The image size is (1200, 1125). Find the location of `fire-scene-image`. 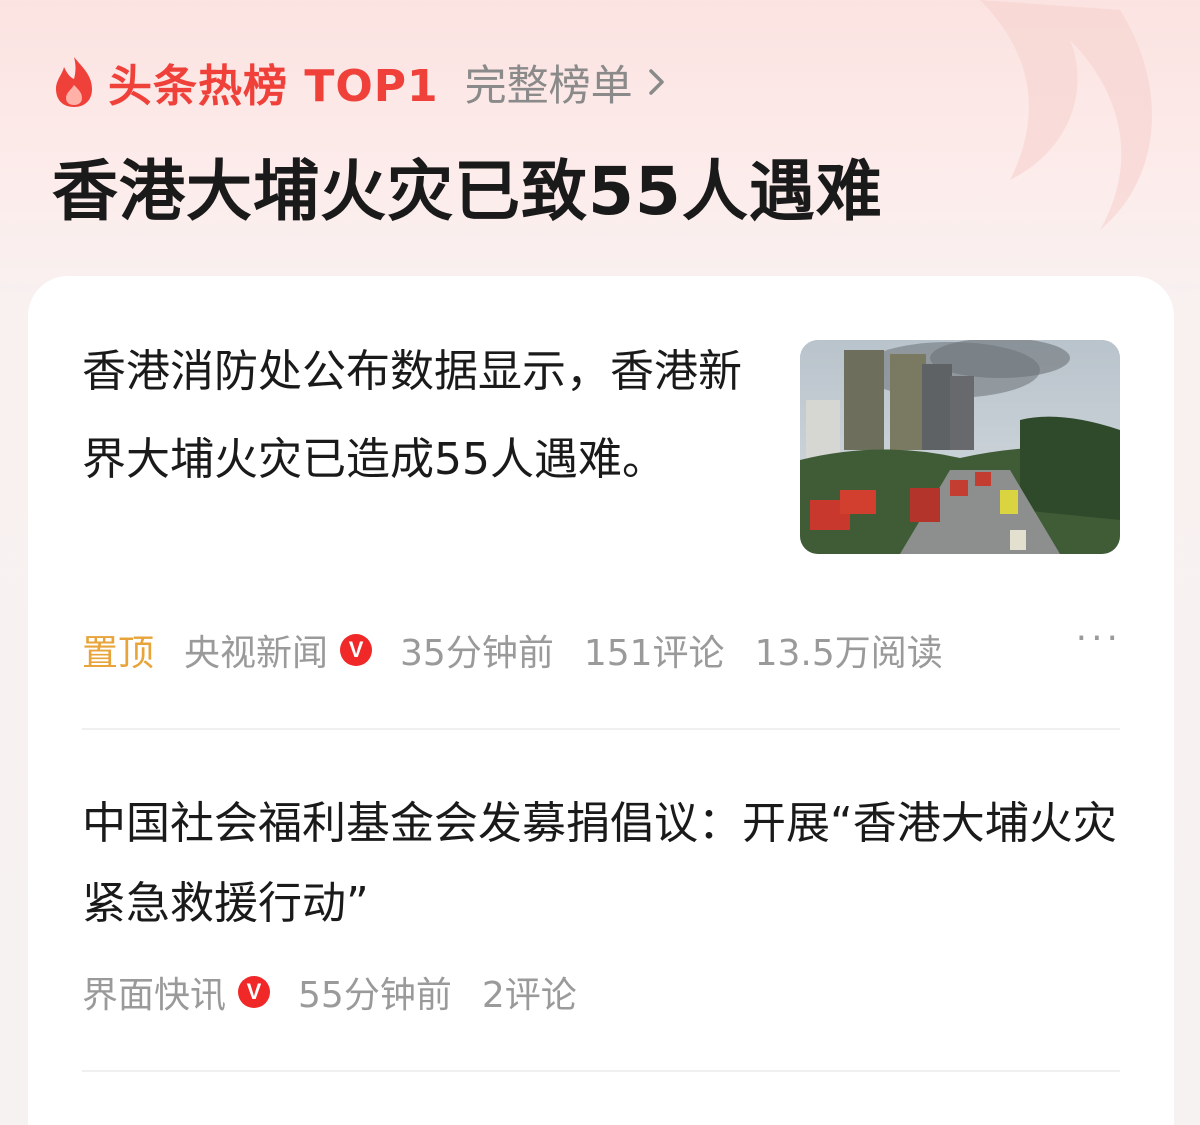

fire-scene-image is located at coordinates (960, 447).